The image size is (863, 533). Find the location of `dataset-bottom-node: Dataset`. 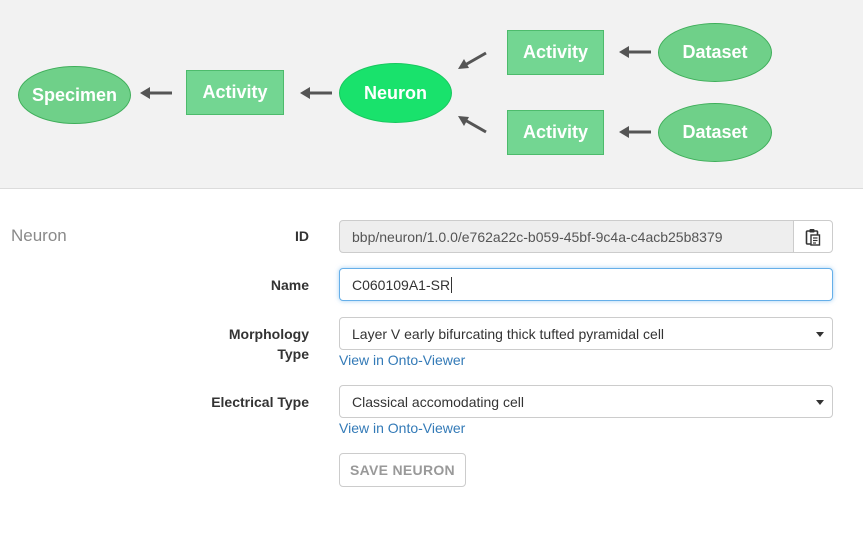

dataset-bottom-node: Dataset is located at coordinates (715, 132).